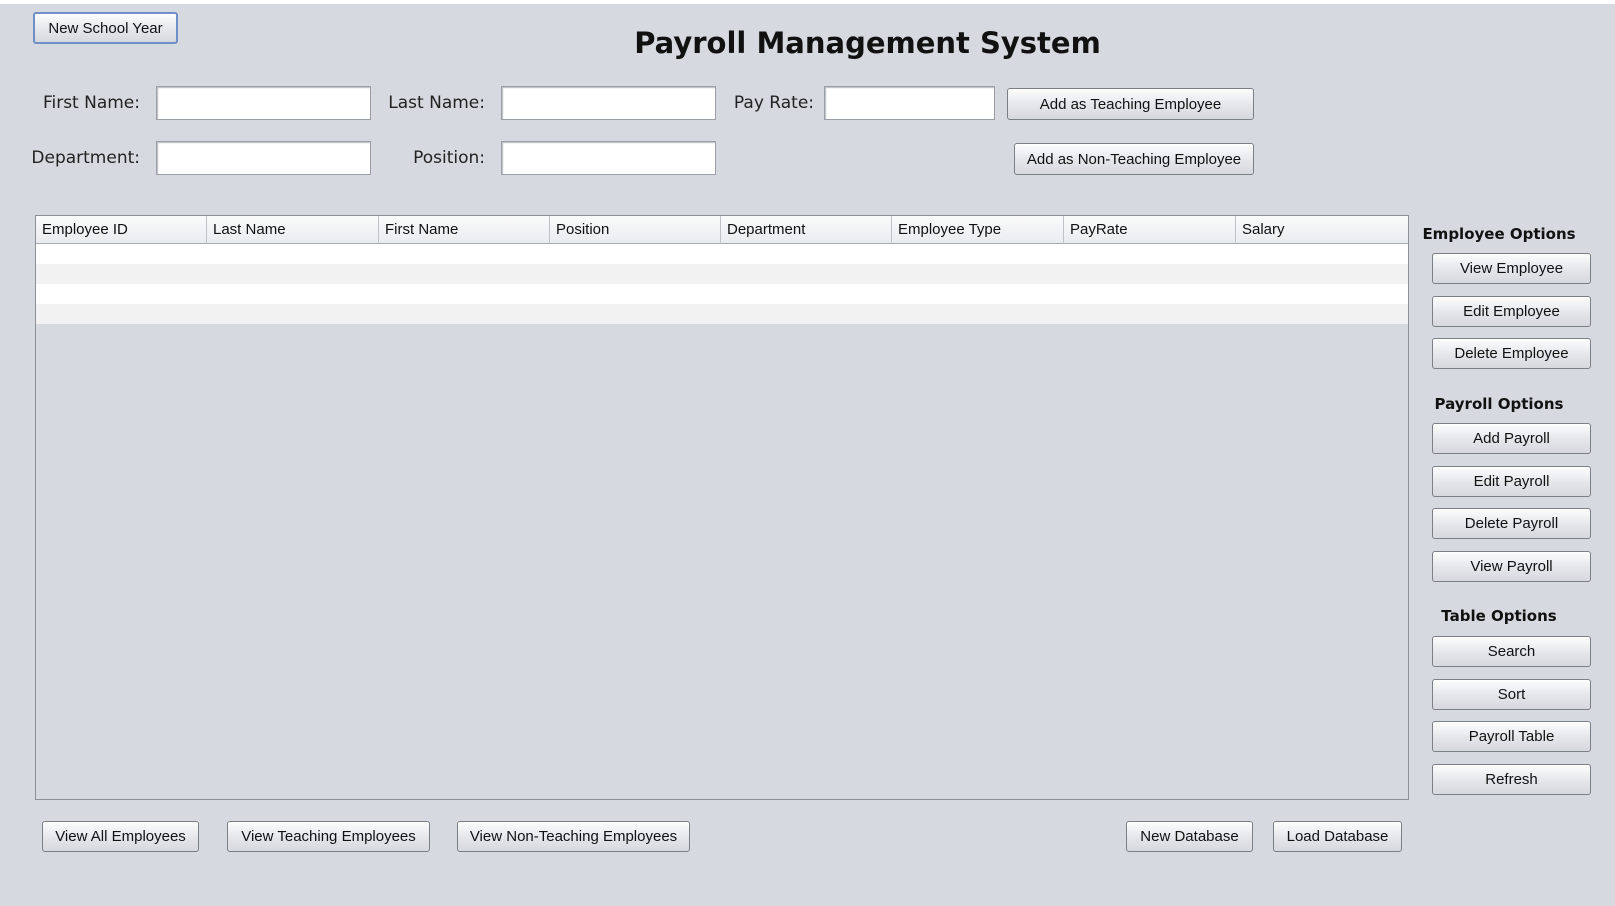  Describe the element at coordinates (807, 2) in the screenshot. I see `window-top-edge` at that location.